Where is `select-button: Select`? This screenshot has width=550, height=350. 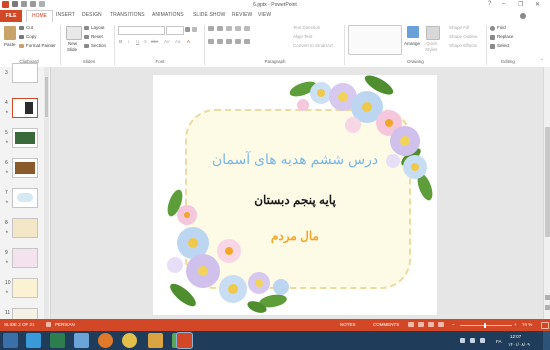
select-button: Select is located at coordinates (503, 45).